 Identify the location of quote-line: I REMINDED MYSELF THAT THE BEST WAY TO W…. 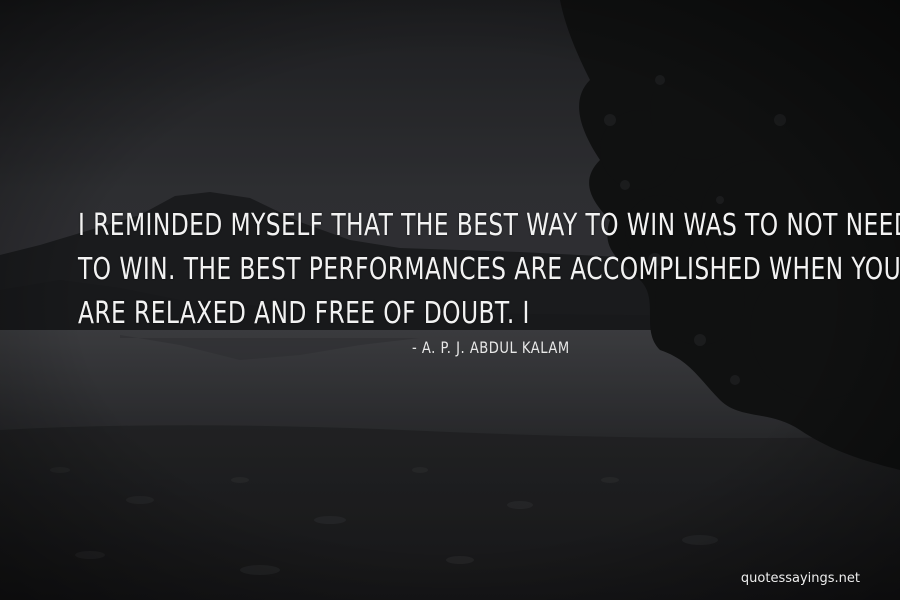
(489, 225).